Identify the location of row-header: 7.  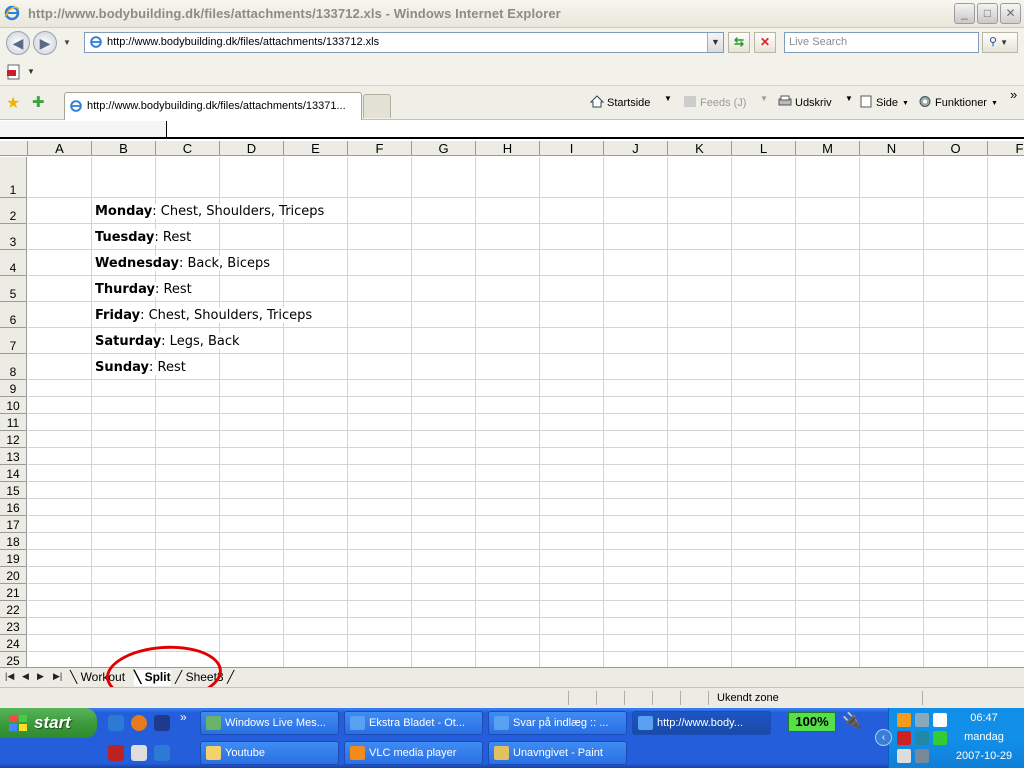
(13, 341).